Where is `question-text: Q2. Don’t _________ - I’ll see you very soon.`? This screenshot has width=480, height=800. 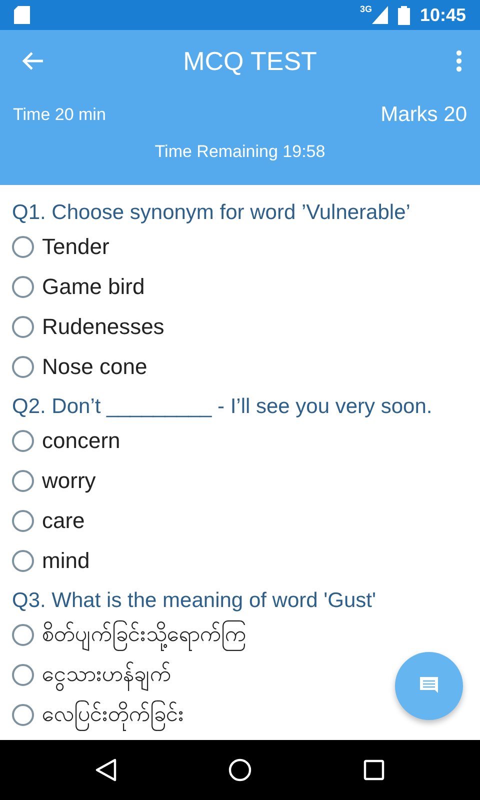
question-text: Q2. Don’t _________ - I’ll see you very soon. is located at coordinates (223, 407).